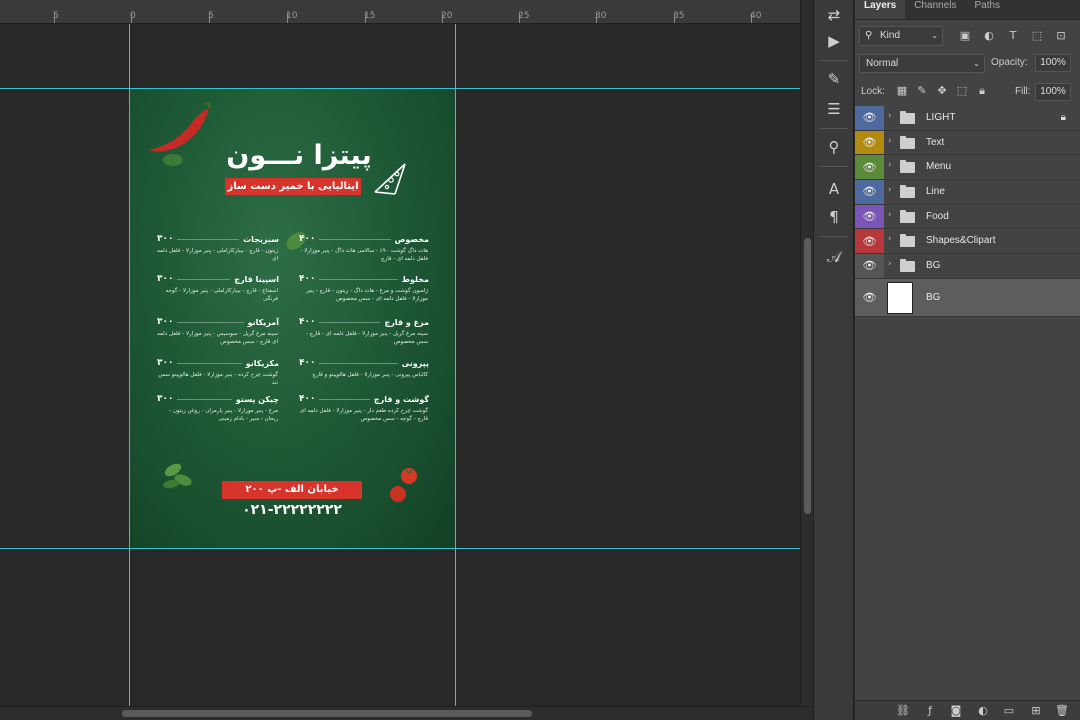 The height and width of the screenshot is (720, 1080). Describe the element at coordinates (967, 118) in the screenshot. I see `layer-row-light: 👁︎ › LIGHT 🔒︎` at that location.